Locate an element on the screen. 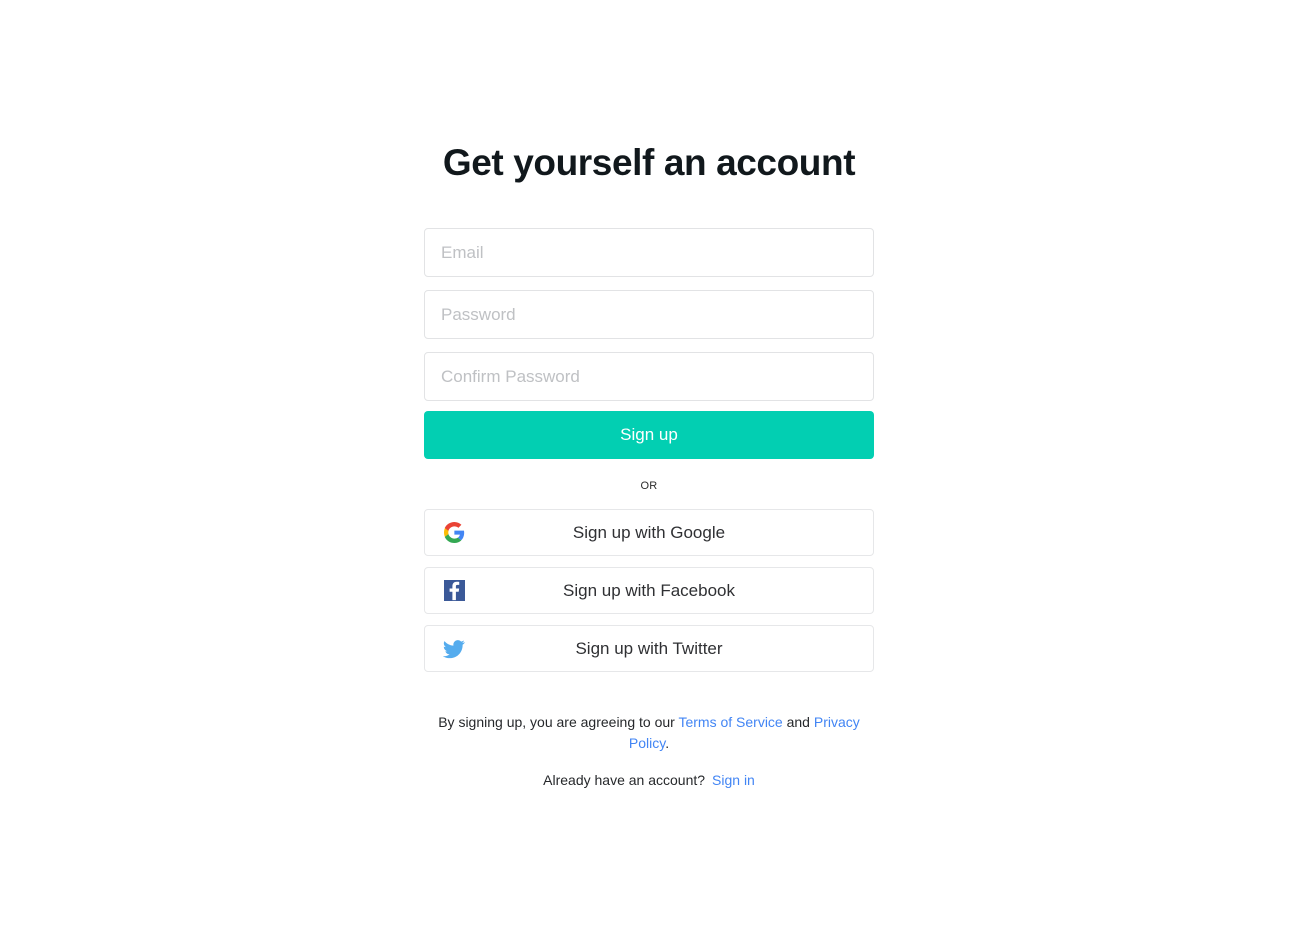 This screenshot has height=933, width=1298. sign-up-with-facebook-button: Sign up with Facebook is located at coordinates (649, 590).